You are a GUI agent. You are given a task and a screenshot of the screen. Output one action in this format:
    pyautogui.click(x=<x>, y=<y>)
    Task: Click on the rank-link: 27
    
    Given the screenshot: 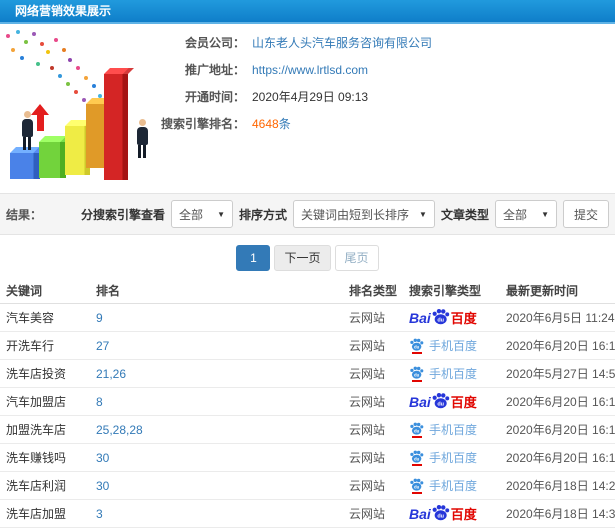 What is the action you would take?
    pyautogui.click(x=102, y=346)
    